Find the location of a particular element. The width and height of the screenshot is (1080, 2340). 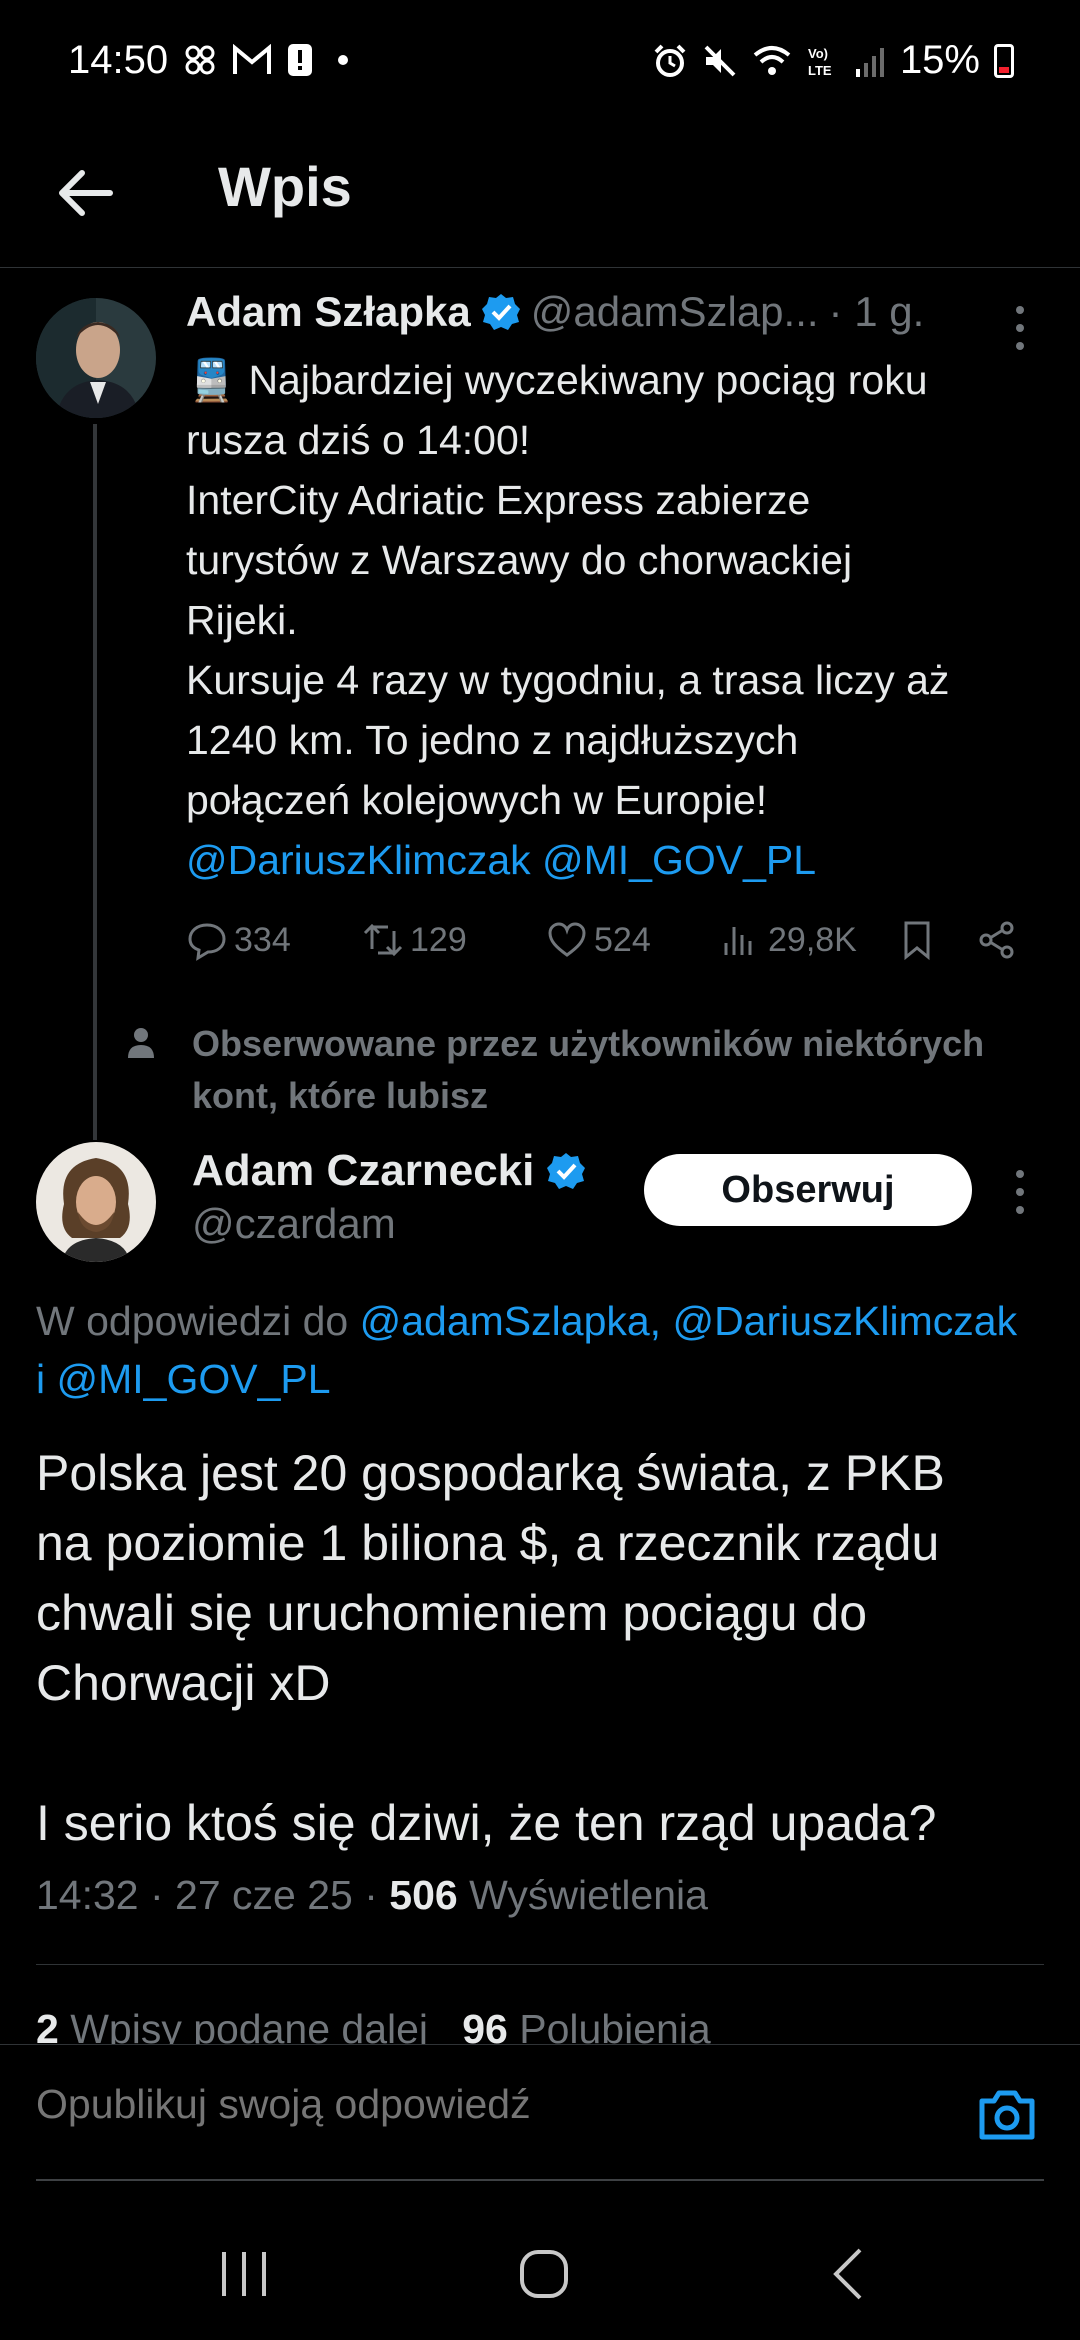

svg-text: Vo) is located at coordinates (818, 53).